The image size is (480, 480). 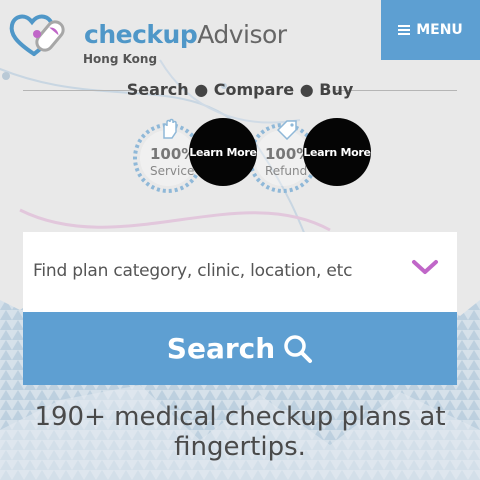 I want to click on region-label: Hong Kong, so click(x=120, y=59).